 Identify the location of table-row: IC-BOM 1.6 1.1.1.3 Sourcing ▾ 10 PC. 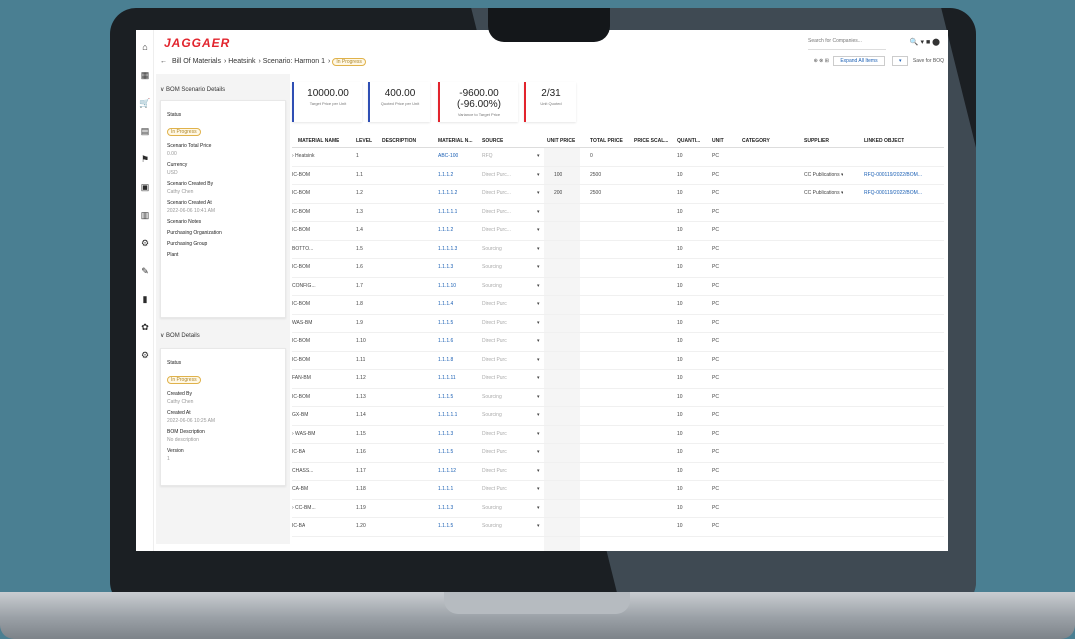
(618, 268).